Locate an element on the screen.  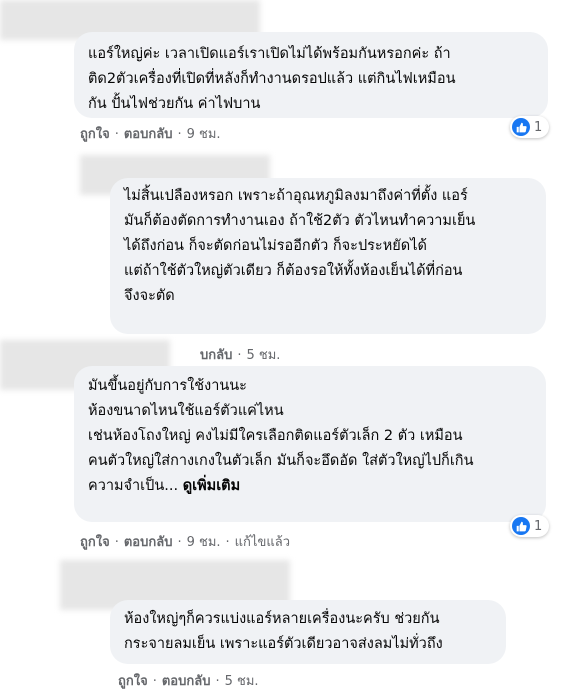
reaction-summary-3: 1 is located at coordinates (530, 526).